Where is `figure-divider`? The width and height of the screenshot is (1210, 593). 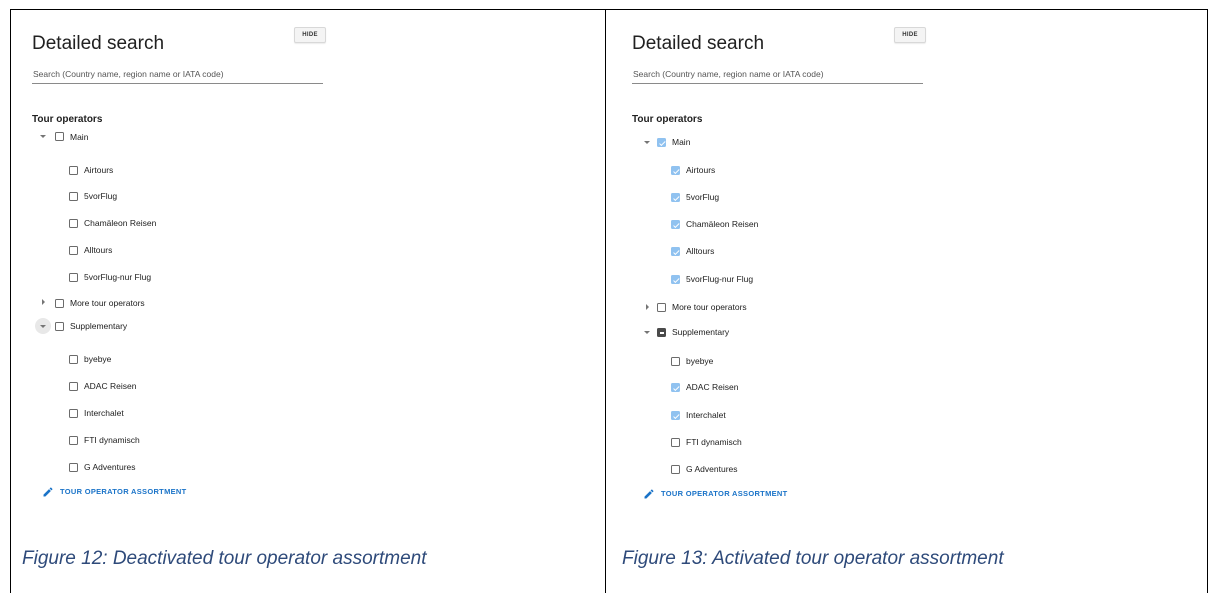
figure-divider is located at coordinates (605, 301).